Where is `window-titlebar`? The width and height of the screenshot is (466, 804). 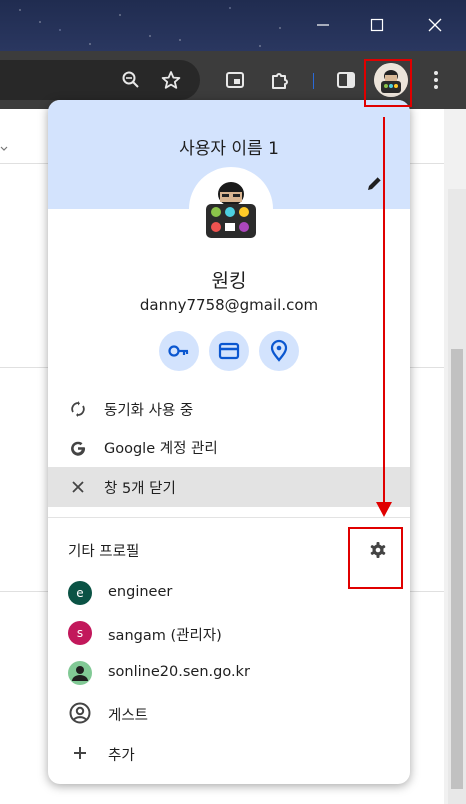
window-titlebar is located at coordinates (233, 25).